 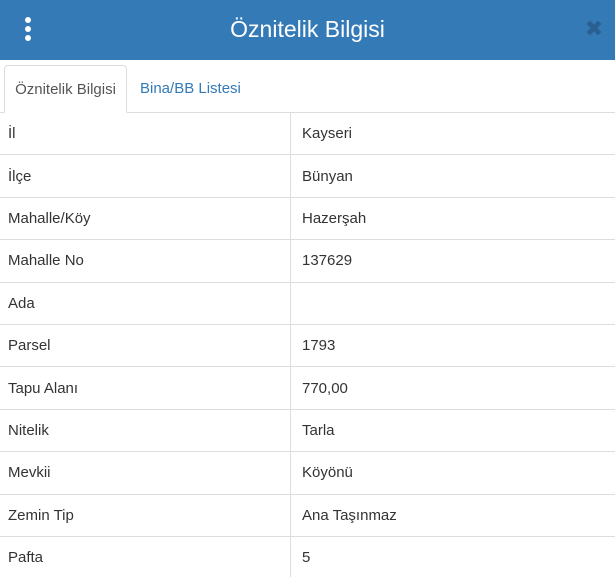 I want to click on close-icon: ✖, so click(x=594, y=29).